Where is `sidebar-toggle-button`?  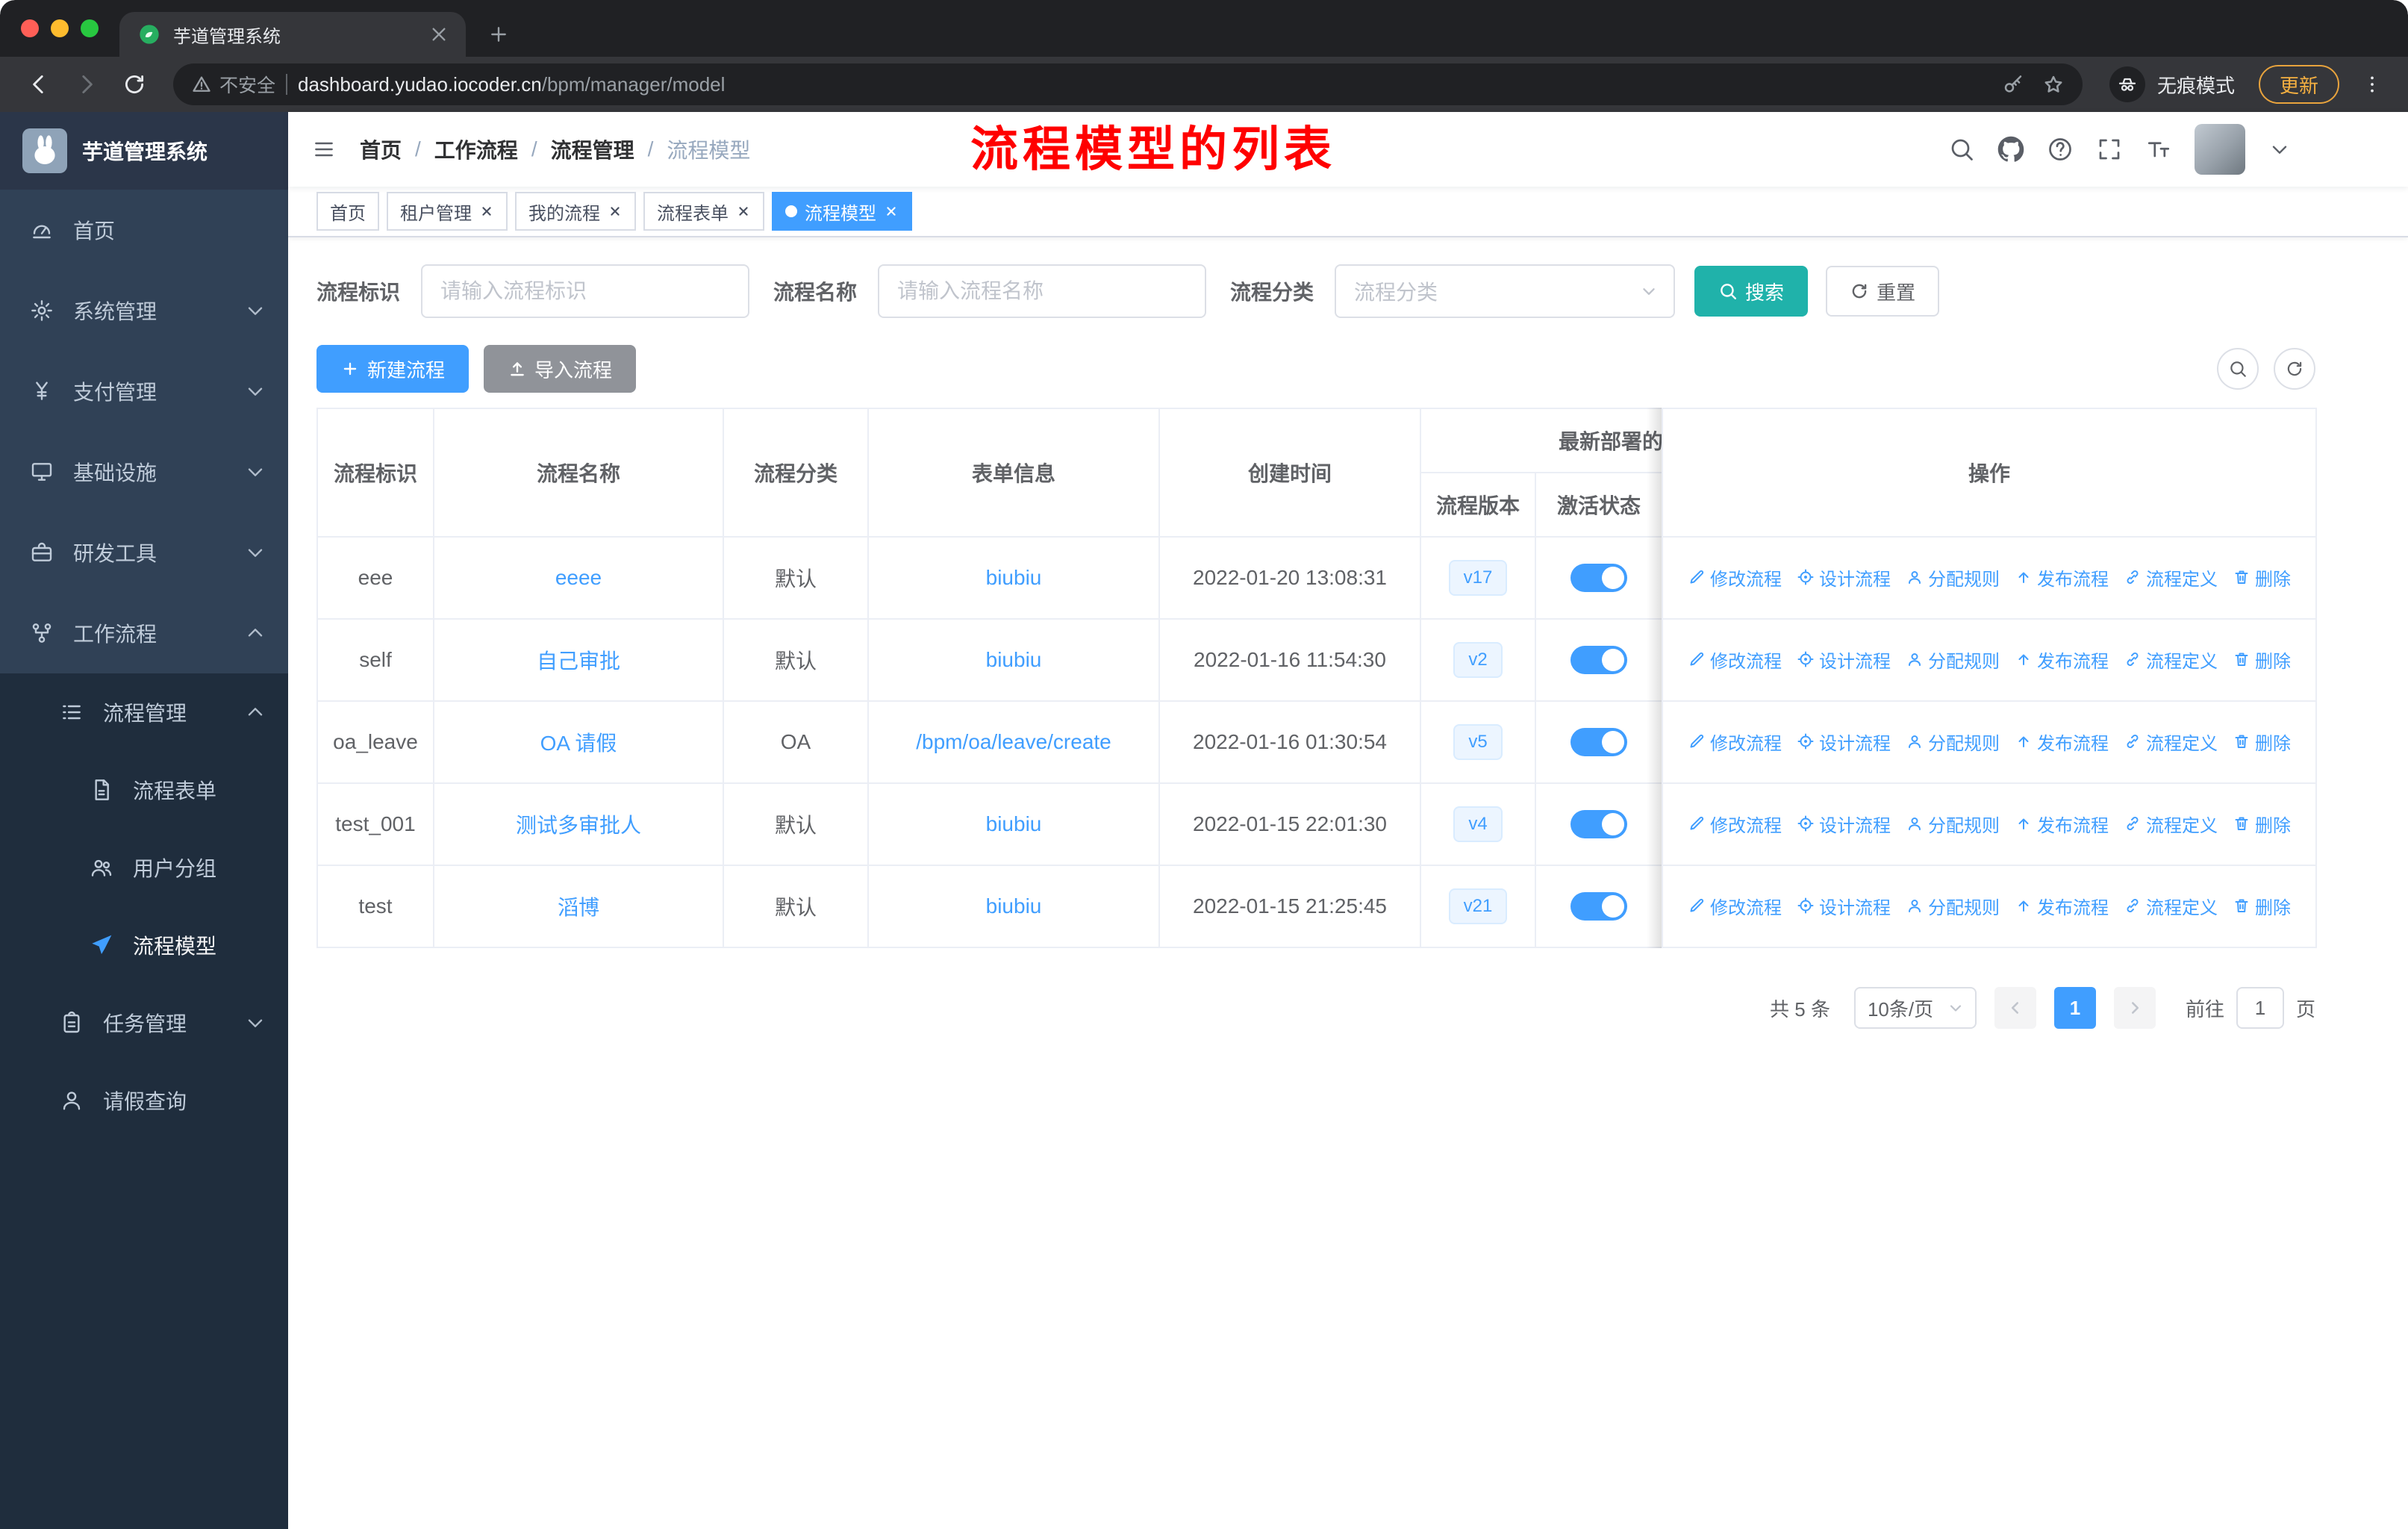 sidebar-toggle-button is located at coordinates (324, 149).